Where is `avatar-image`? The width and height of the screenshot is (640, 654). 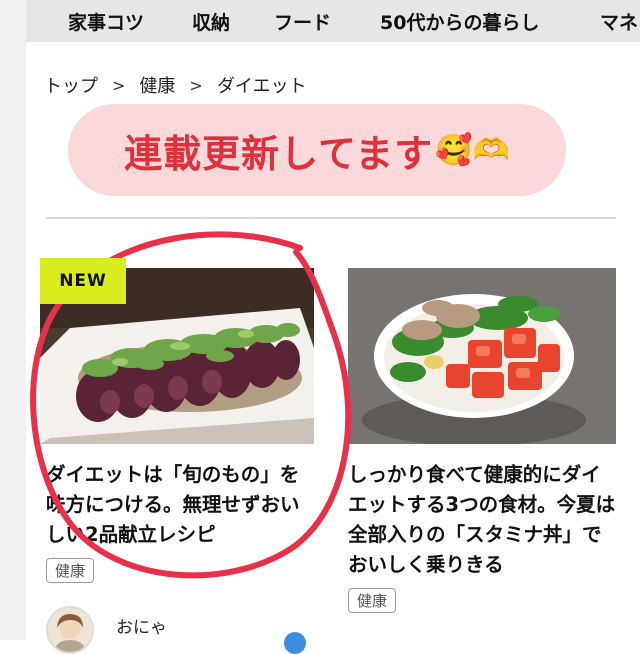 avatar-image is located at coordinates (70, 630).